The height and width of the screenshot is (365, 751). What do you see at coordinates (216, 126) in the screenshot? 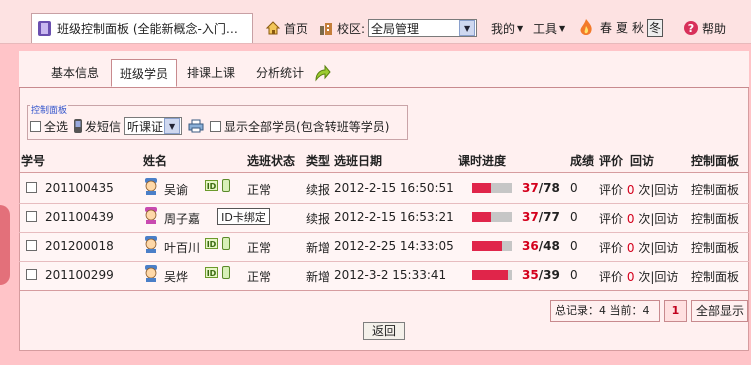
I see `show-all-students-checkbox` at bounding box center [216, 126].